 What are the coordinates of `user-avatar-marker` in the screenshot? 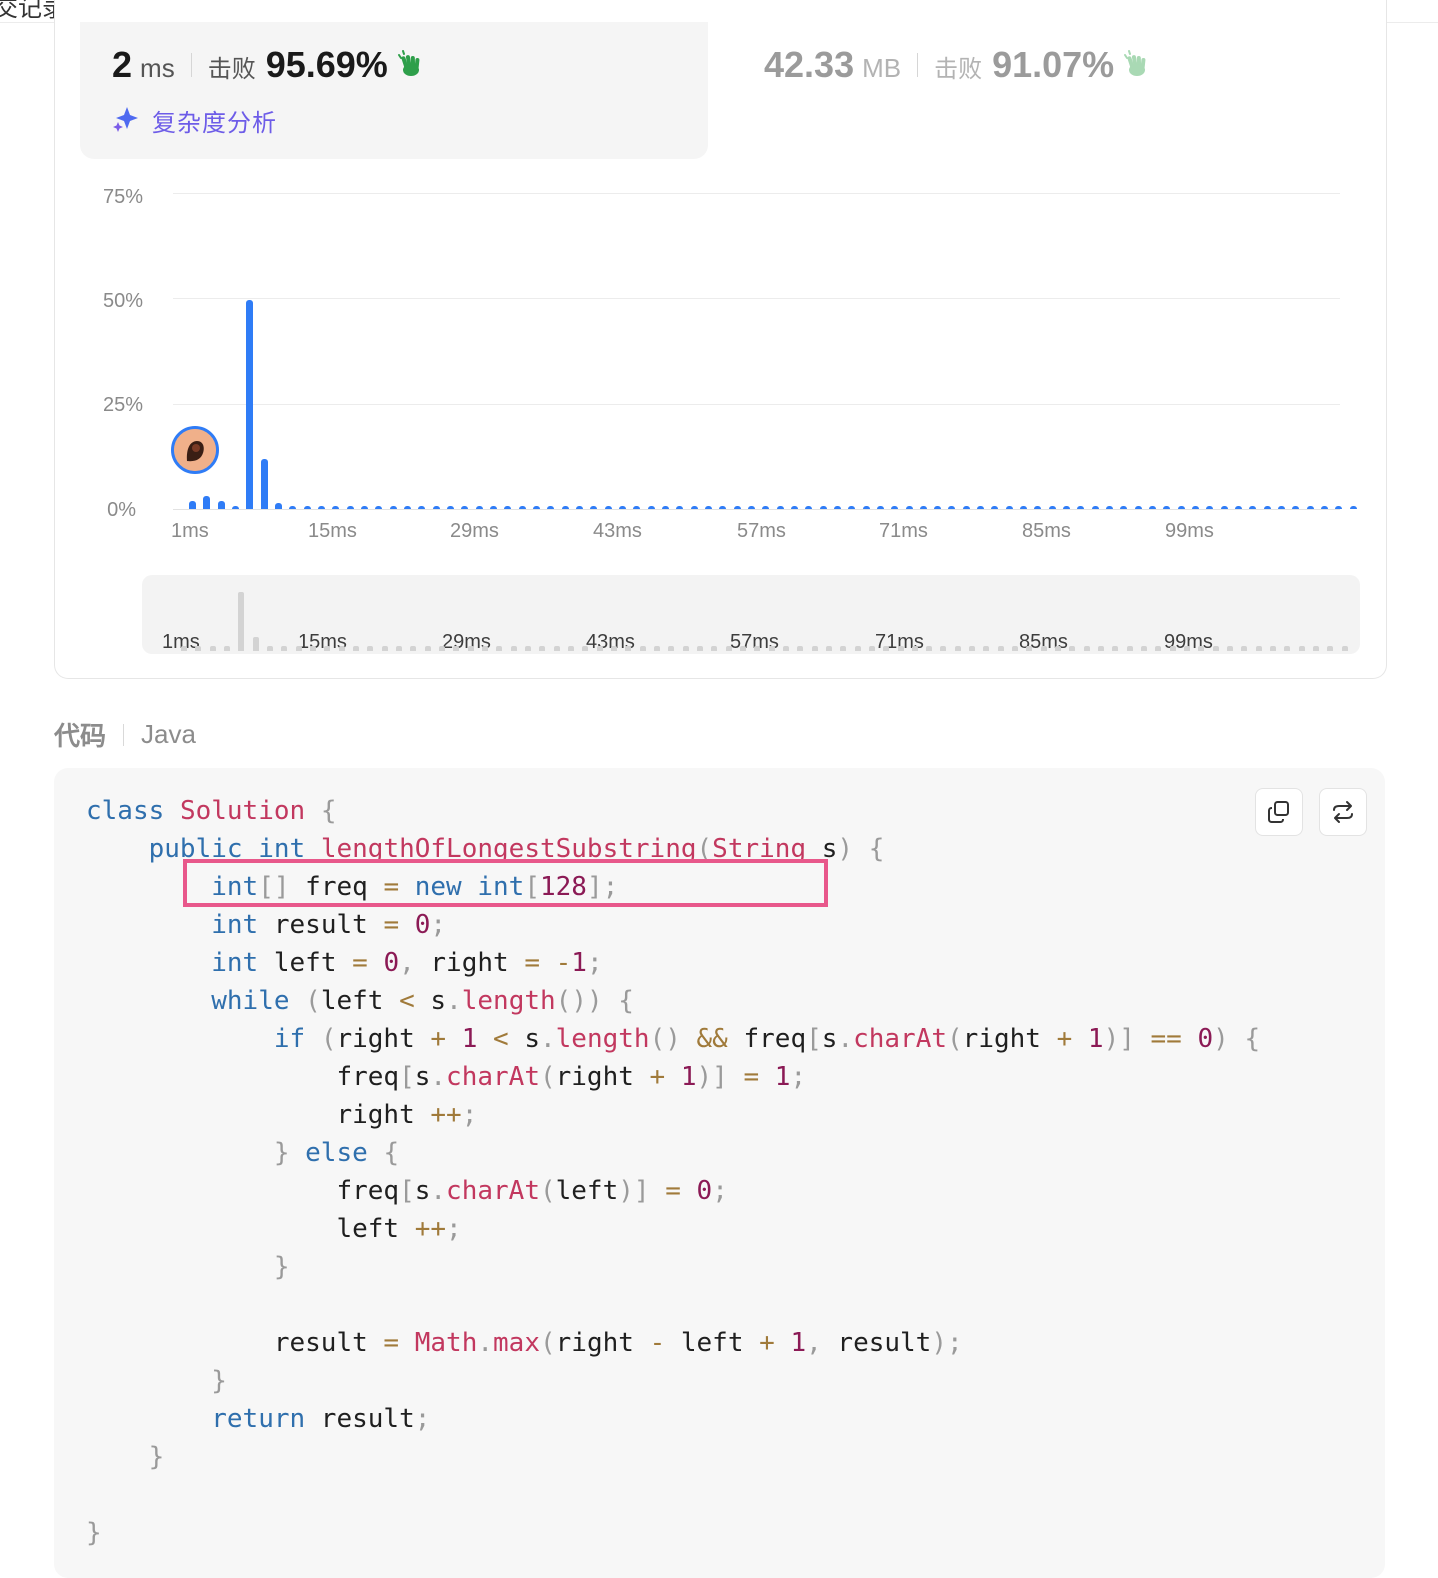 It's located at (195, 450).